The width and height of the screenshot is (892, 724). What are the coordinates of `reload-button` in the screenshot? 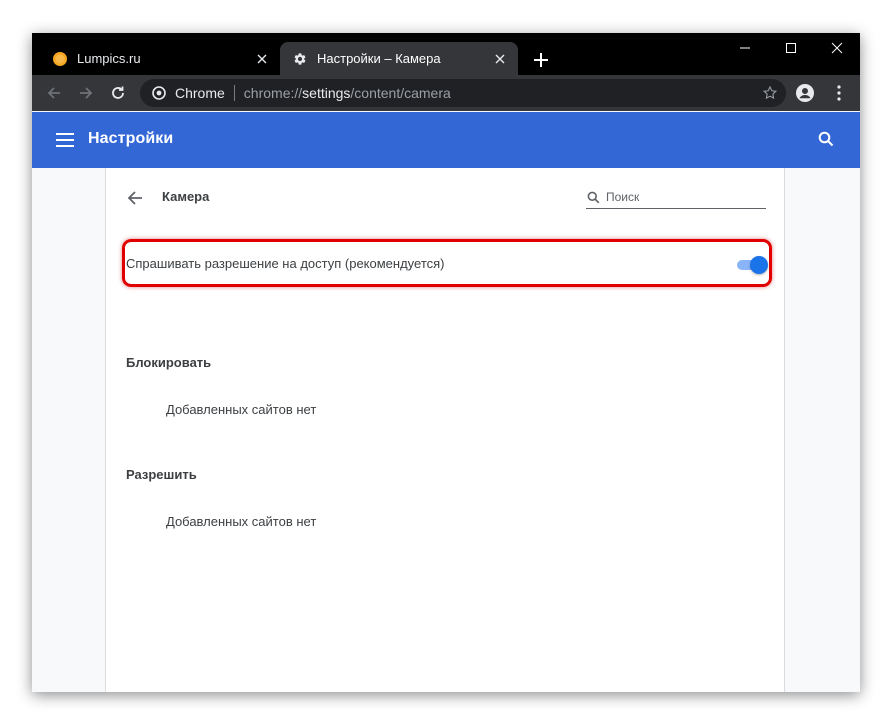 It's located at (118, 93).